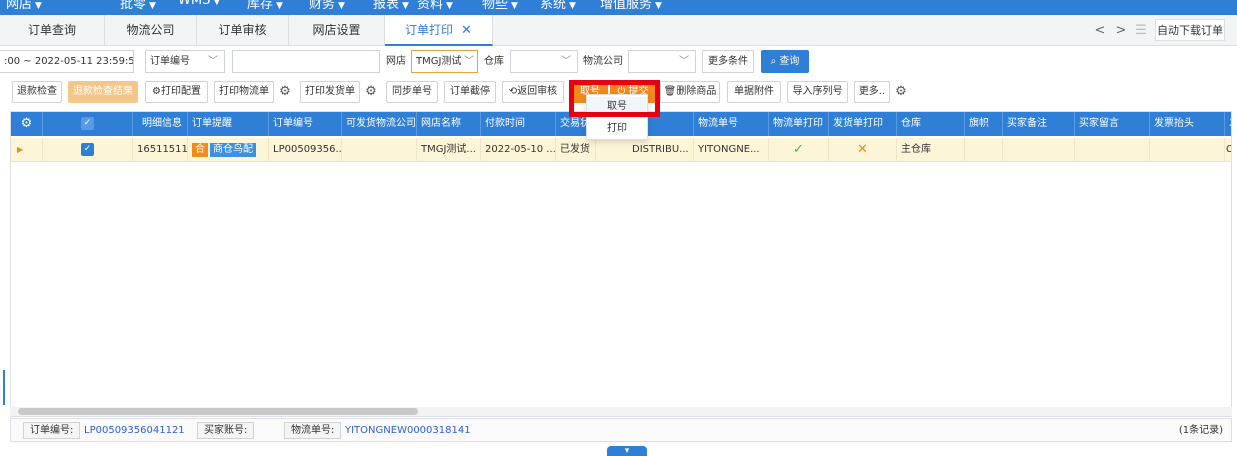 The image size is (1237, 456). What do you see at coordinates (88, 124) in the screenshot?
I see `select-all-checkbox: ✓` at bounding box center [88, 124].